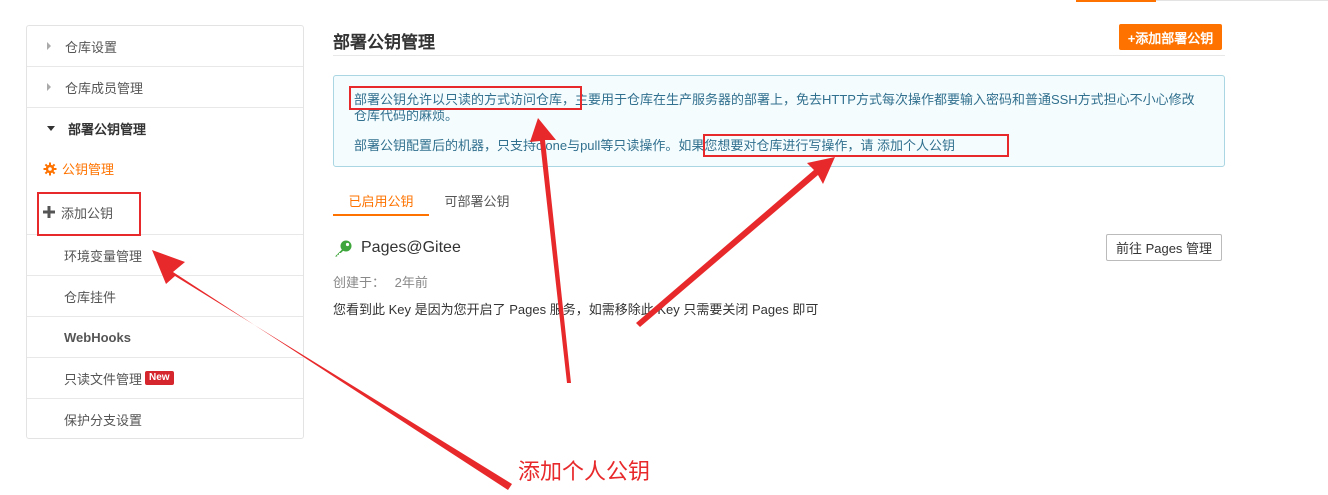 Image resolution: width=1328 pixels, height=495 pixels. Describe the element at coordinates (1170, 37) in the screenshot. I see `add-deploy-key-button: +添加部署公钥` at that location.